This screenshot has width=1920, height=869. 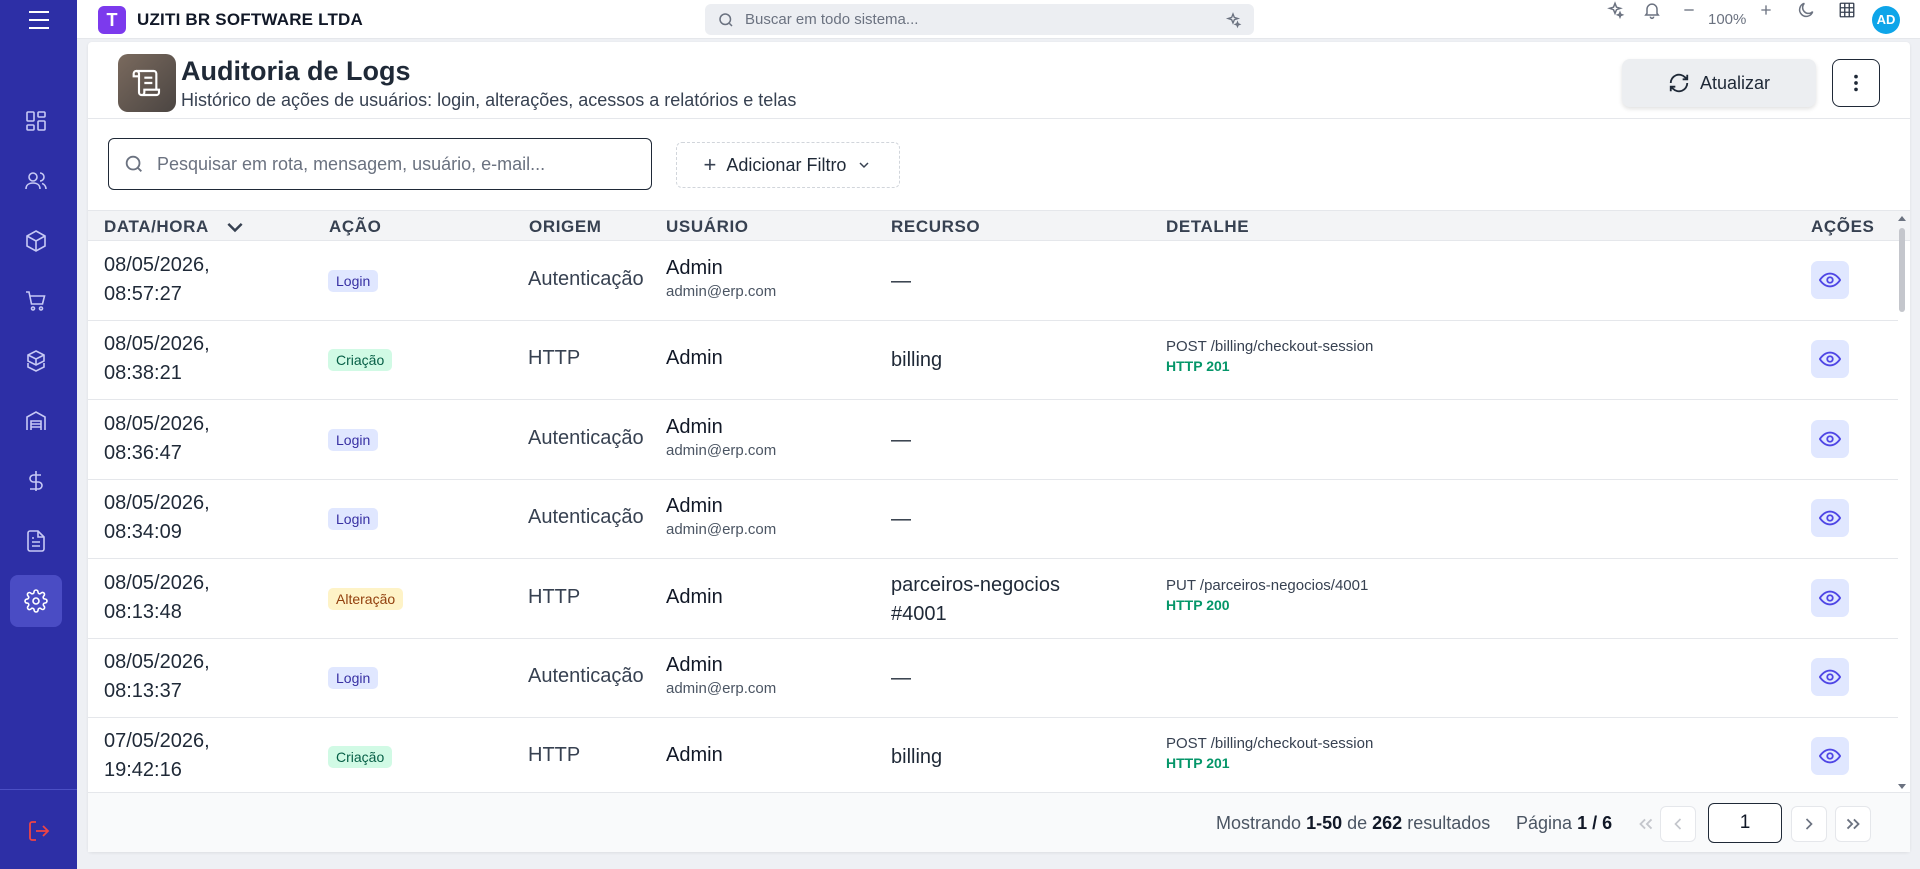 What do you see at coordinates (1679, 83) in the screenshot?
I see `refresh-icon` at bounding box center [1679, 83].